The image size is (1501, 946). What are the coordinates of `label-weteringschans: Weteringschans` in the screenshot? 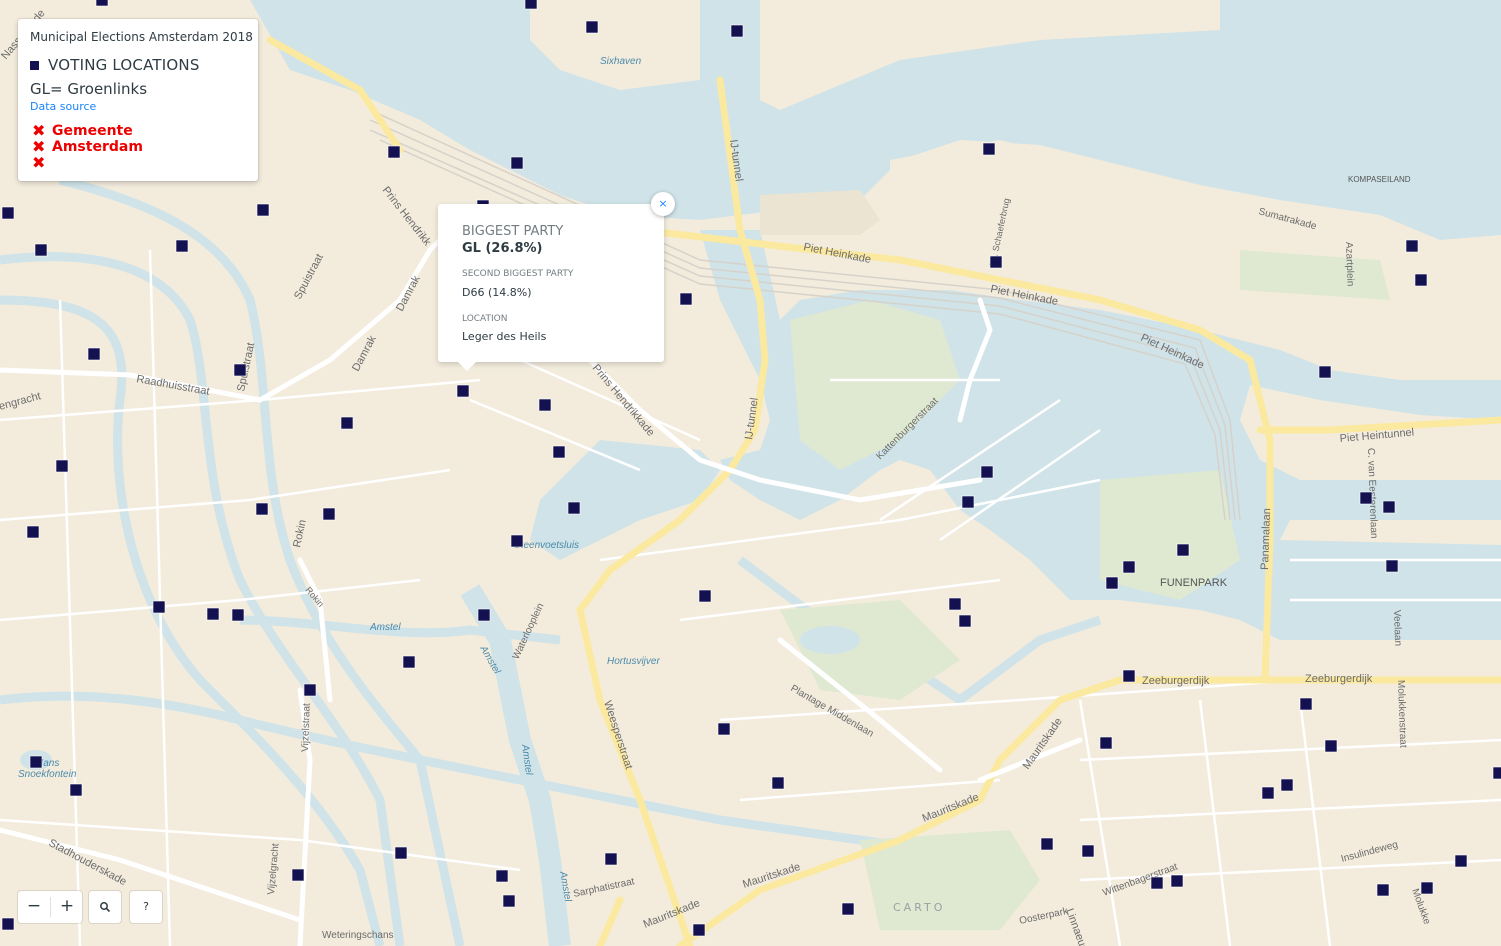 It's located at (358, 935).